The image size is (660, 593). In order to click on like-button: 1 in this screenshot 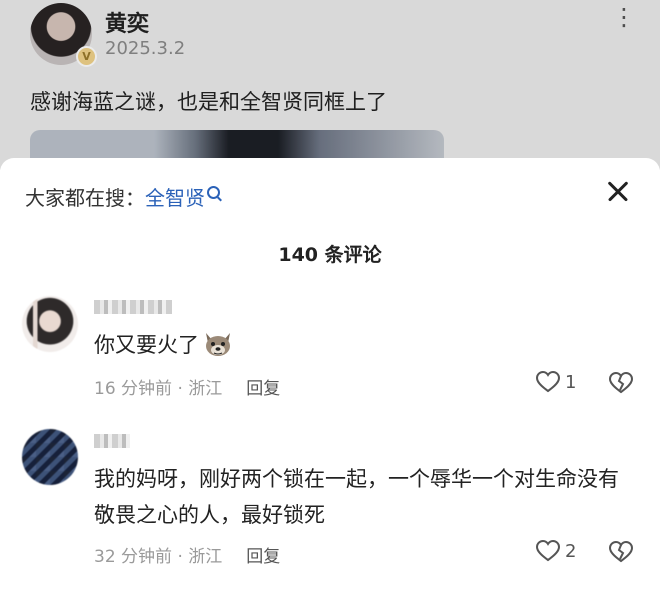, I will do `click(555, 382)`.